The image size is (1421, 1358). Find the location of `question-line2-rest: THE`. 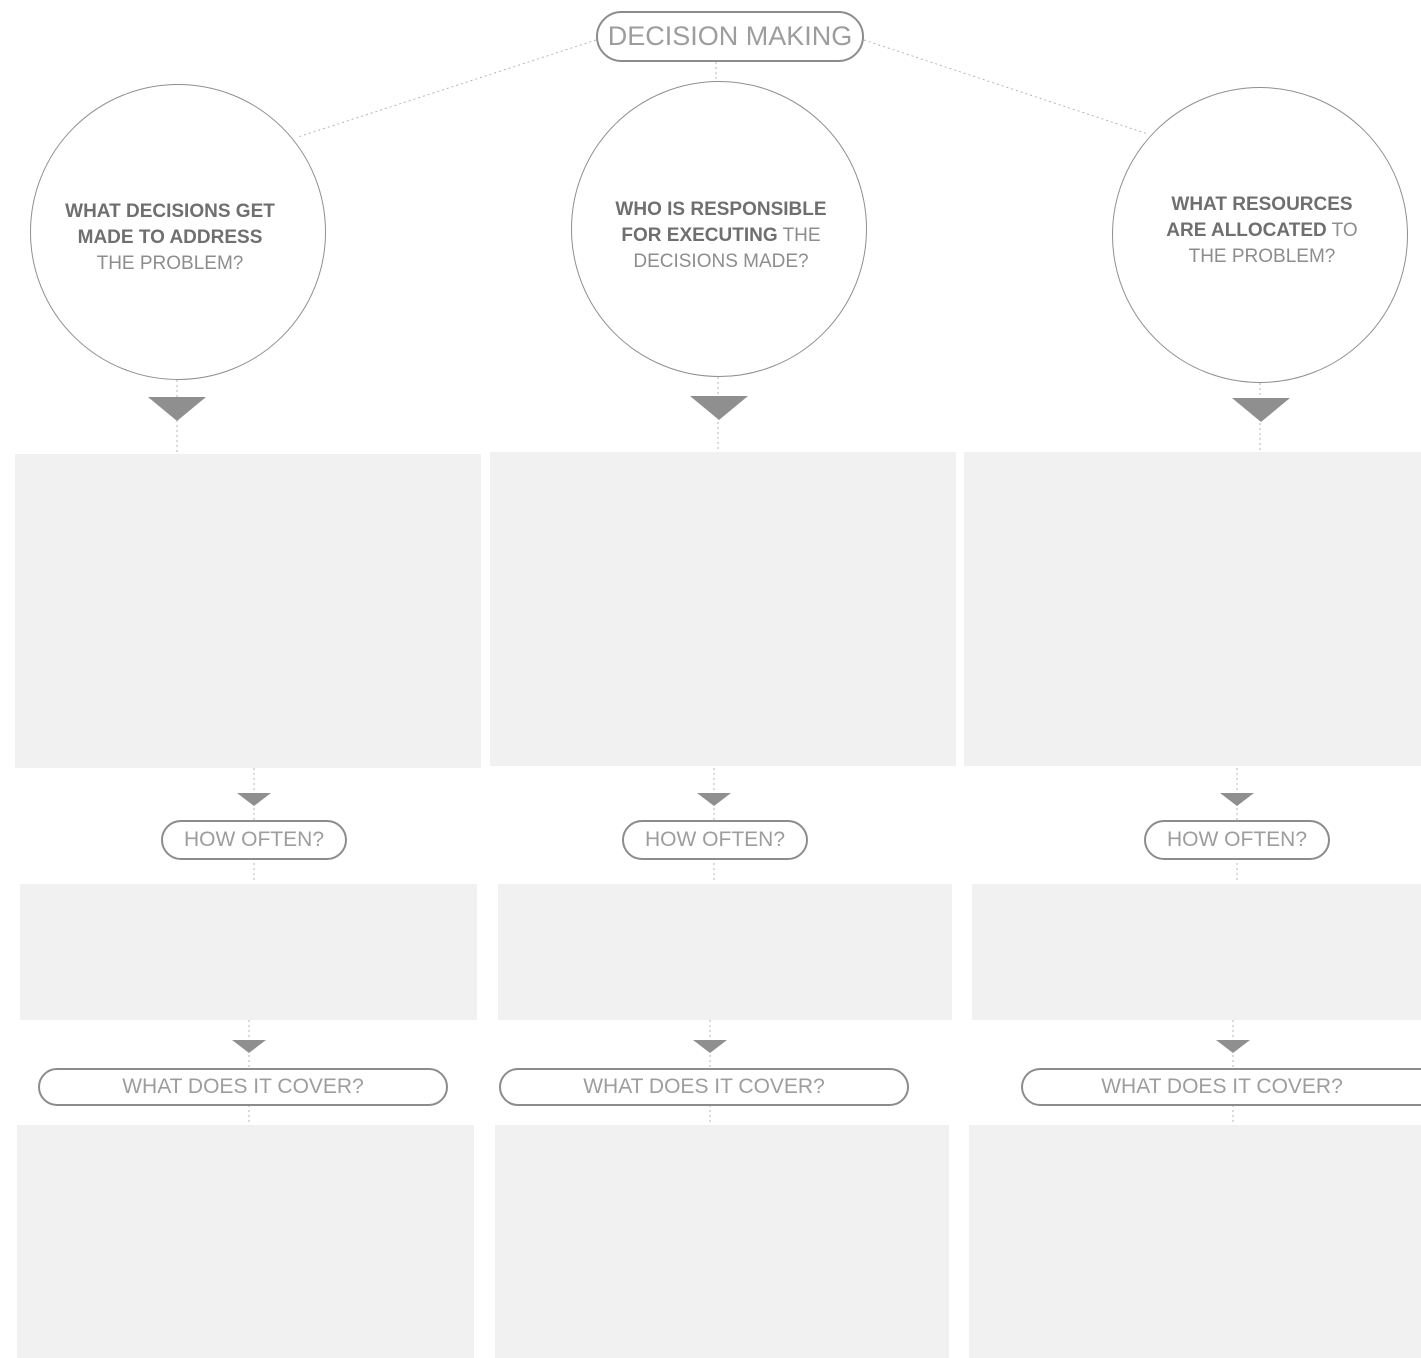

question-line2-rest: THE is located at coordinates (799, 235).